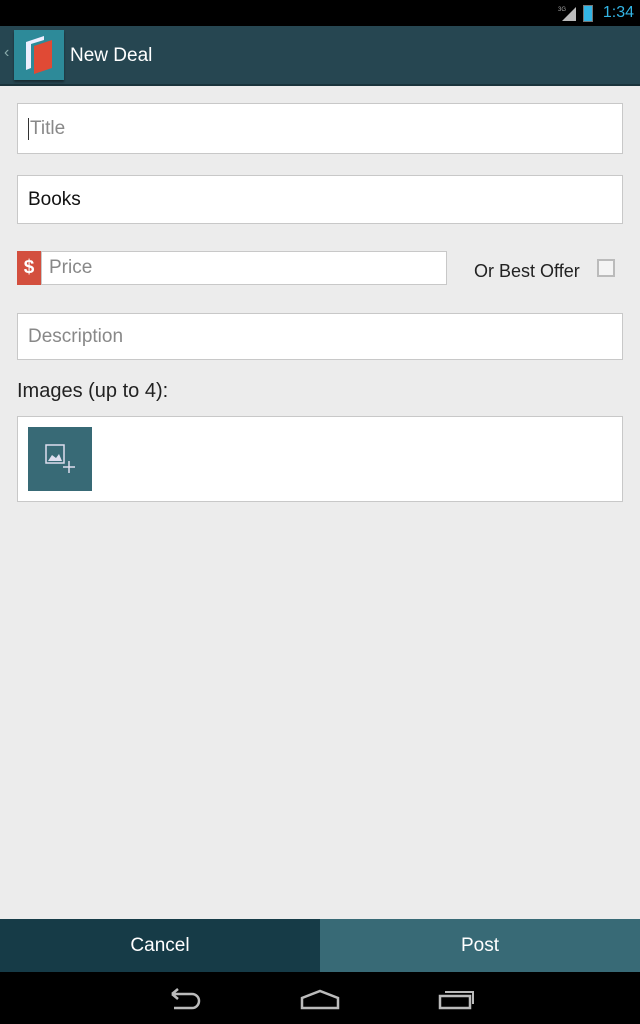 This screenshot has width=640, height=1024. Describe the element at coordinates (480, 945) in the screenshot. I see `post-button: Post` at that location.